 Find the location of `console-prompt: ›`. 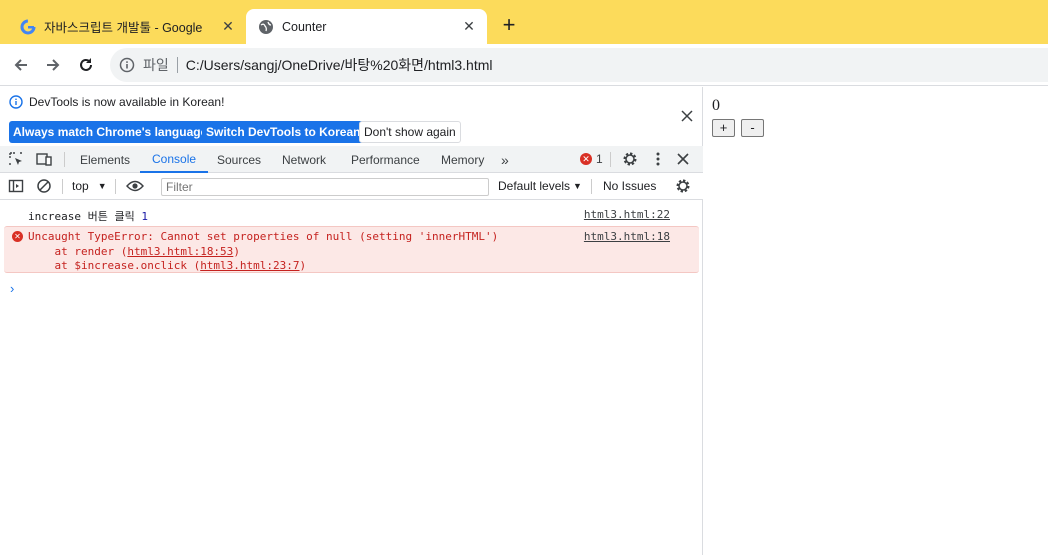

console-prompt: › is located at coordinates (12, 288).